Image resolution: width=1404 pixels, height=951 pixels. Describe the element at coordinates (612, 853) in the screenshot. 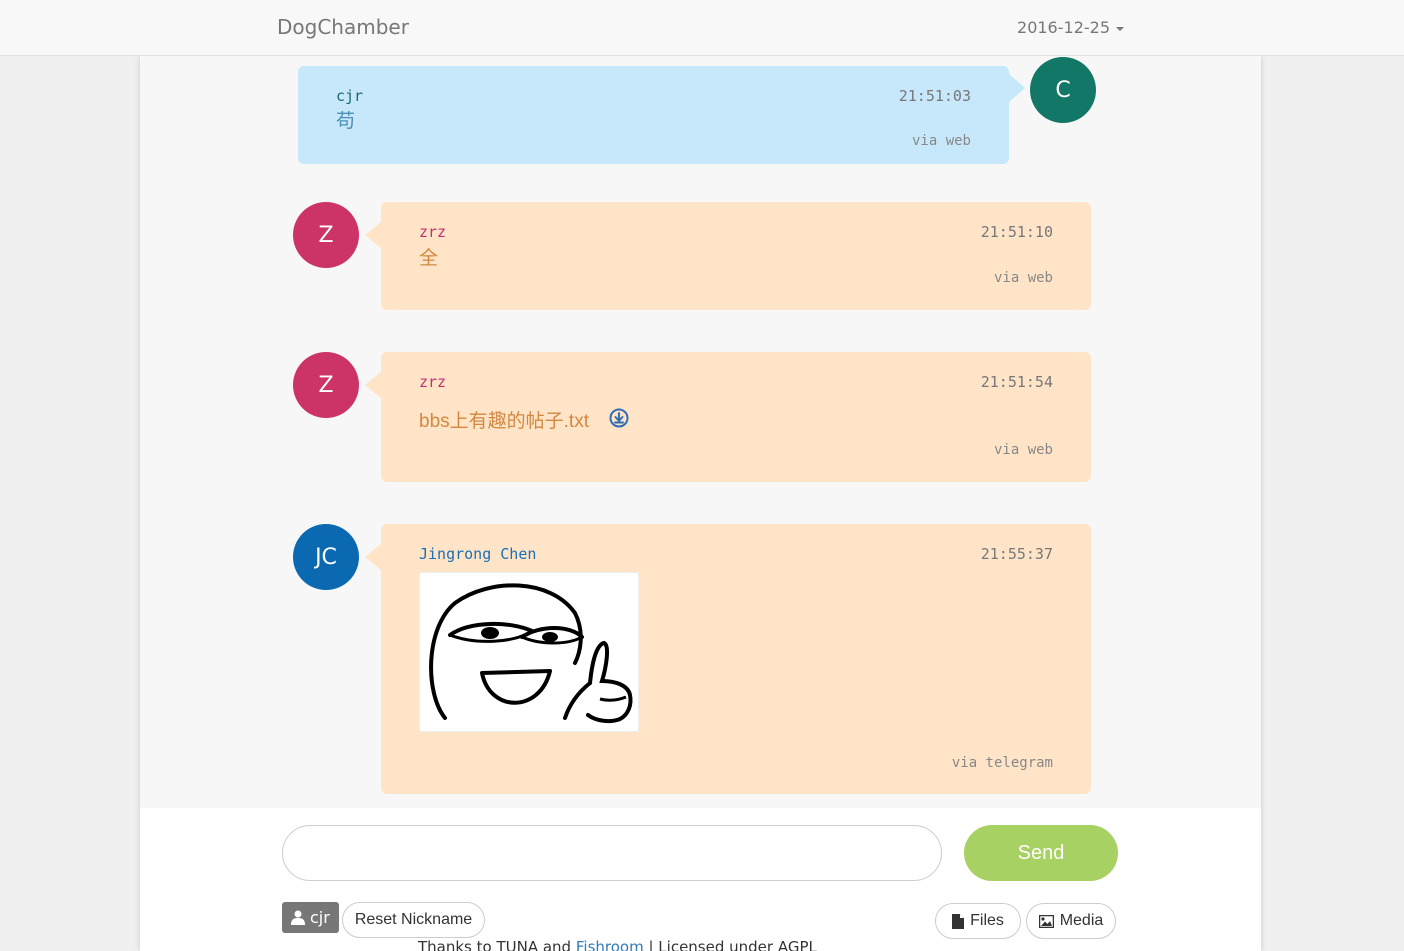

I see `message-input` at that location.